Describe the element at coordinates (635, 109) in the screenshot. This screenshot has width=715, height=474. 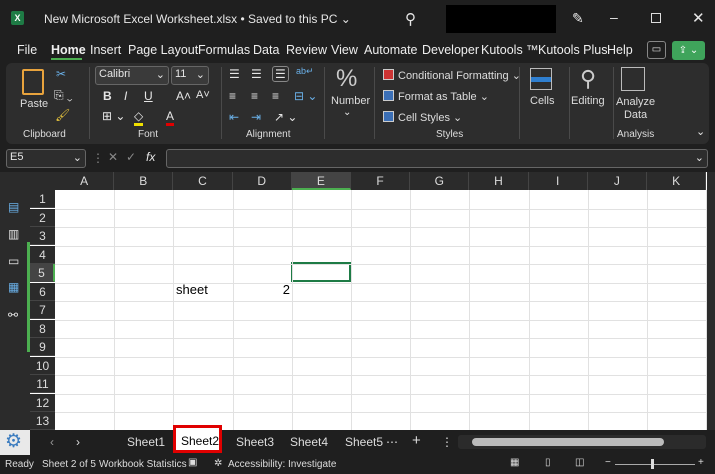
I see `analyze-data-button: Analyze Data` at that location.